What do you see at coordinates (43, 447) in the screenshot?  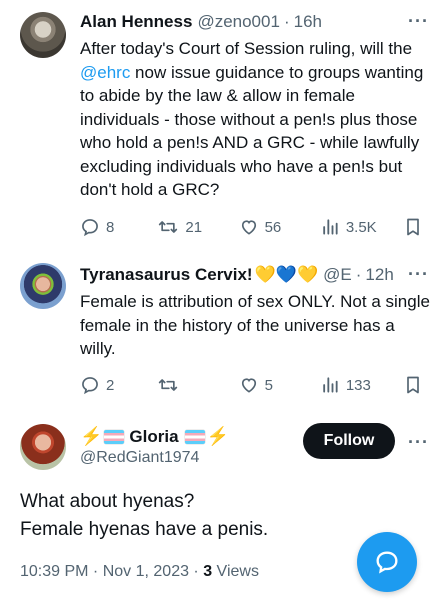 I see `avatar` at bounding box center [43, 447].